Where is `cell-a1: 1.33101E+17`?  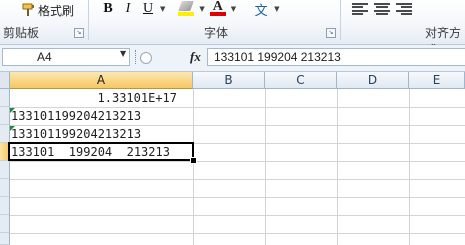
cell-a1: 1.33101E+17 is located at coordinates (101, 98).